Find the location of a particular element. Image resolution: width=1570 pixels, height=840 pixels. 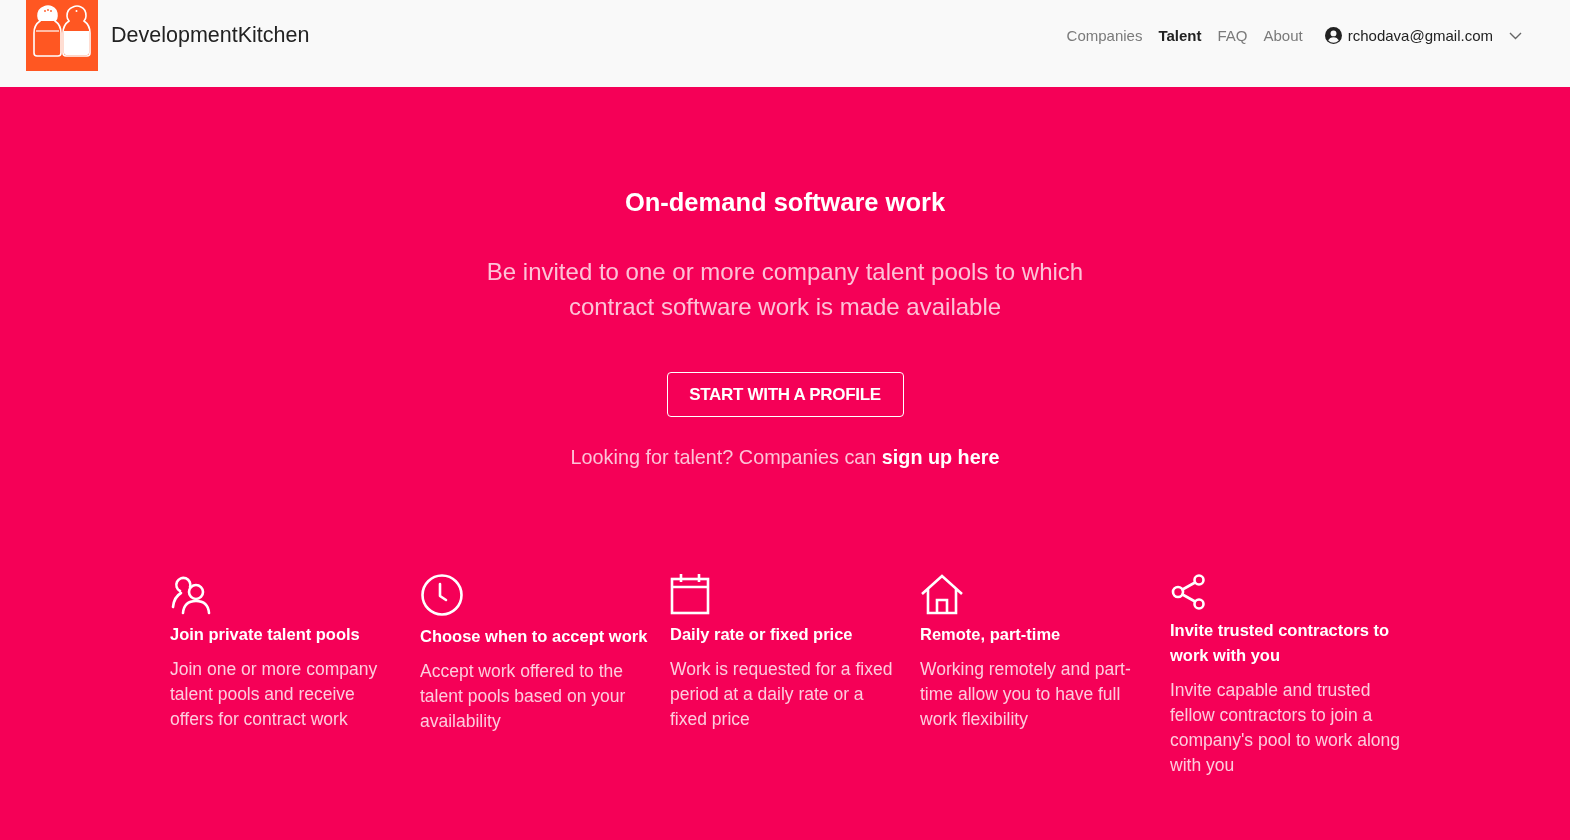

feature-title: Daily rate or fixed price is located at coordinates (761, 634).